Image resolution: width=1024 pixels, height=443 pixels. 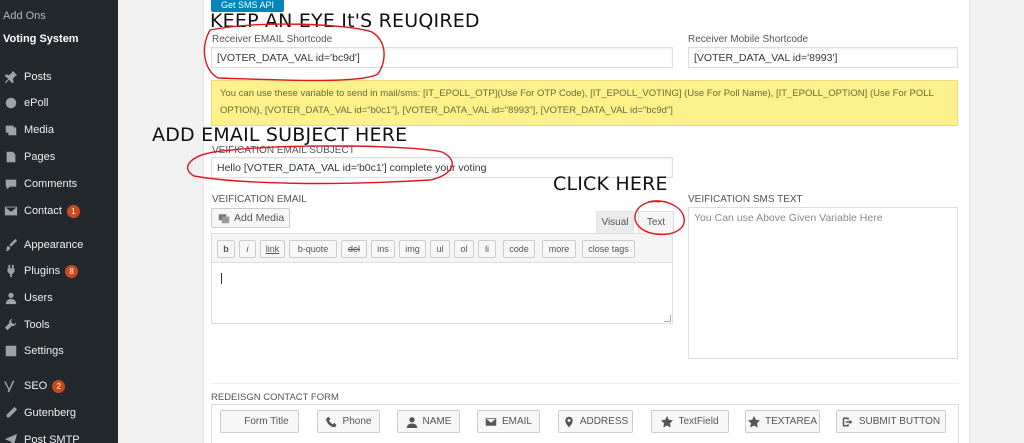 I want to click on name-label: NAME, so click(x=437, y=421).